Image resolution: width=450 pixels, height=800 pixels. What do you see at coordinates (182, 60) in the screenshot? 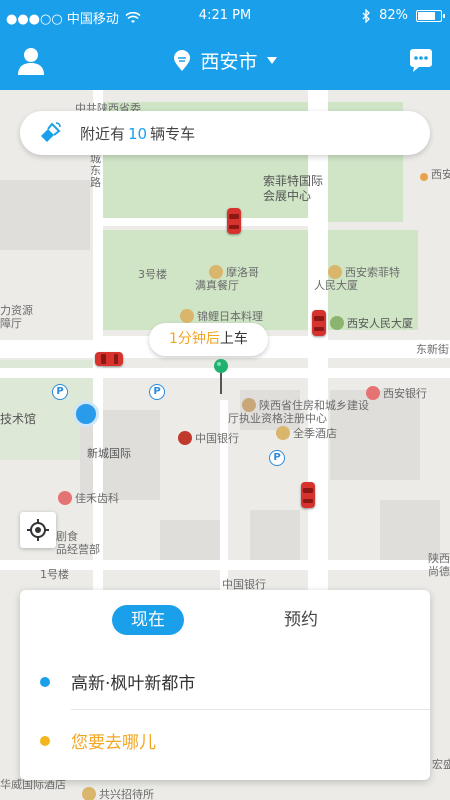
I see `location-badge-icon` at bounding box center [182, 60].